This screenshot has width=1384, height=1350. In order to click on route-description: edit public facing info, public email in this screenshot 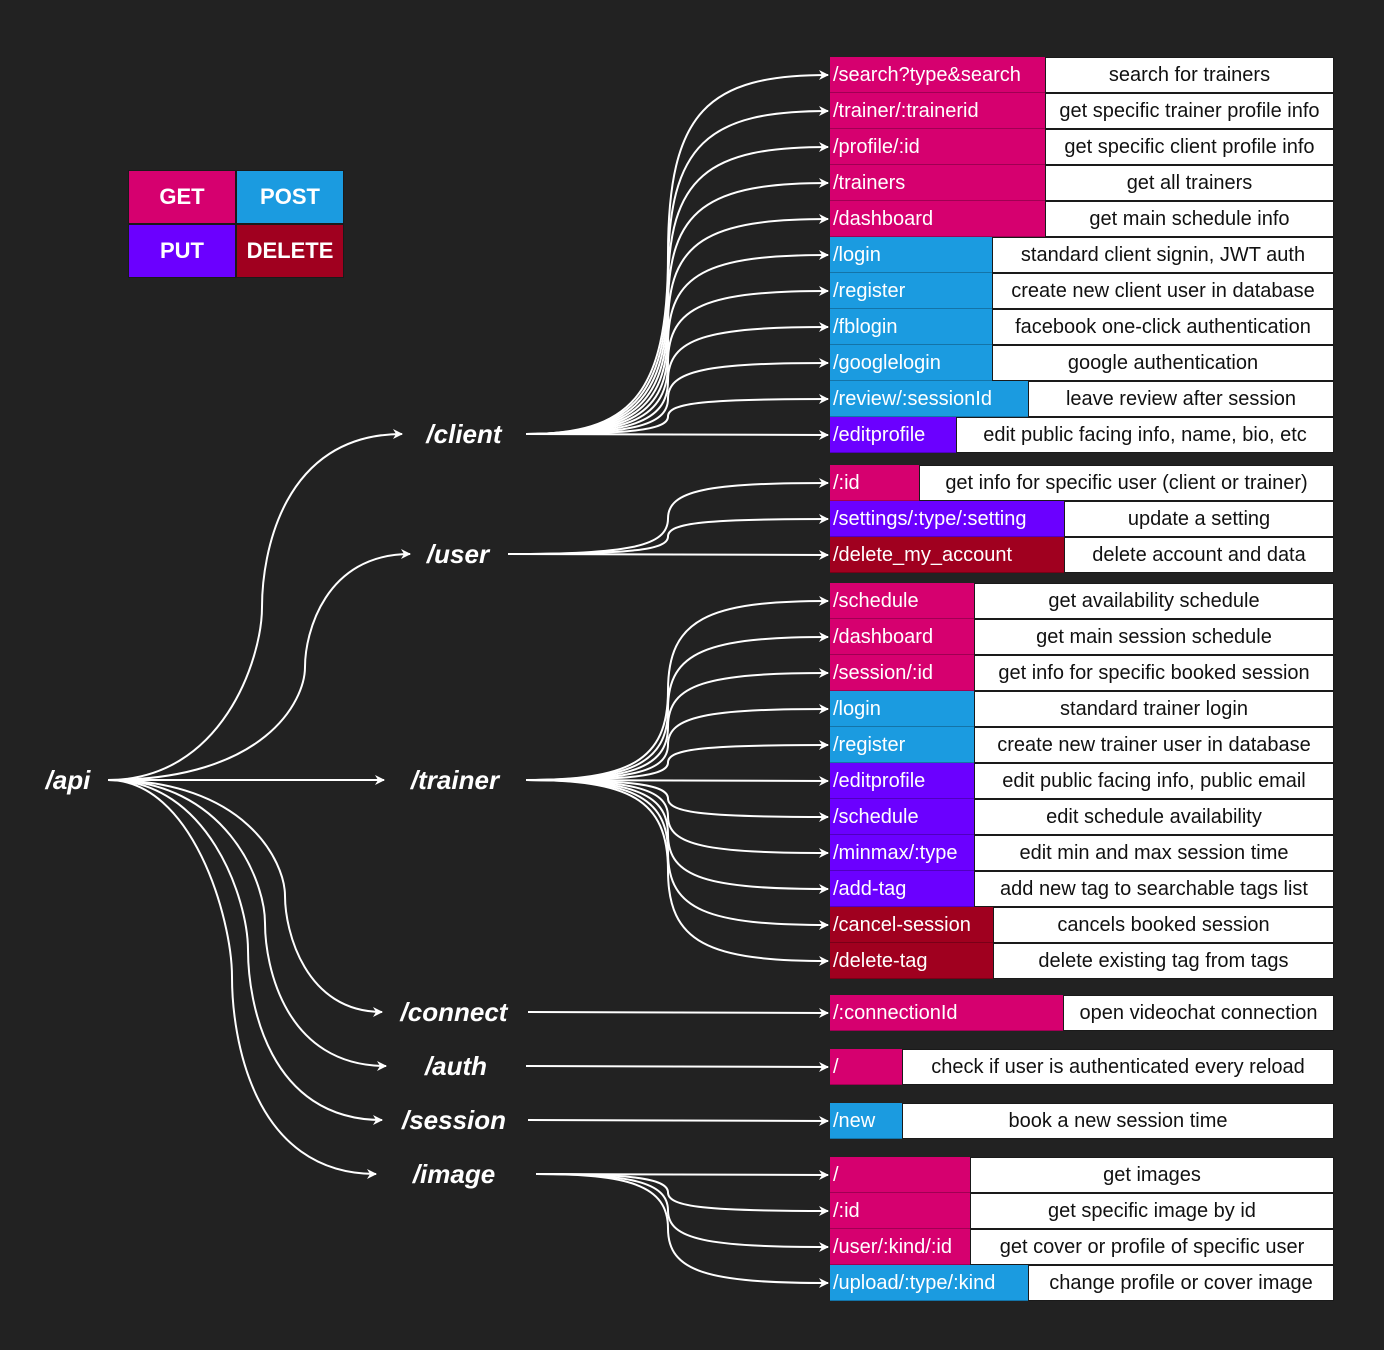, I will do `click(1154, 781)`.